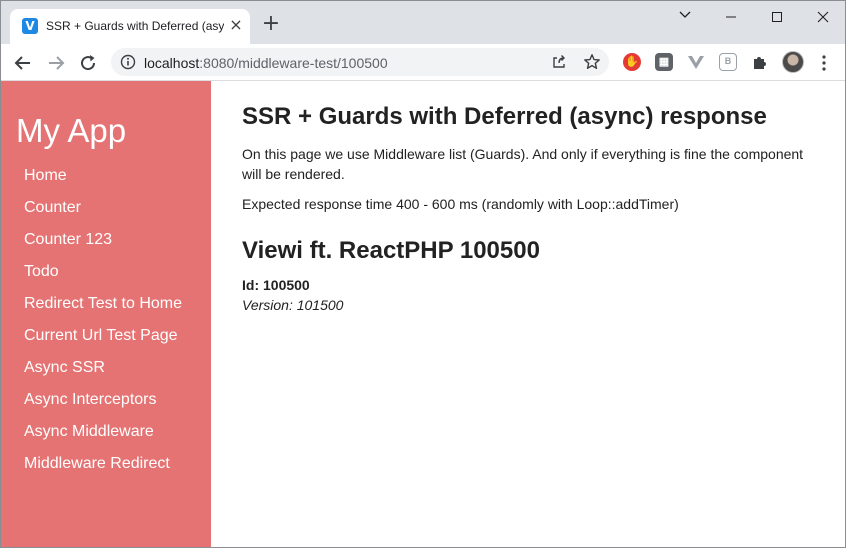  I want to click on nav-link-async-interceptors: Async Interceptors, so click(90, 400).